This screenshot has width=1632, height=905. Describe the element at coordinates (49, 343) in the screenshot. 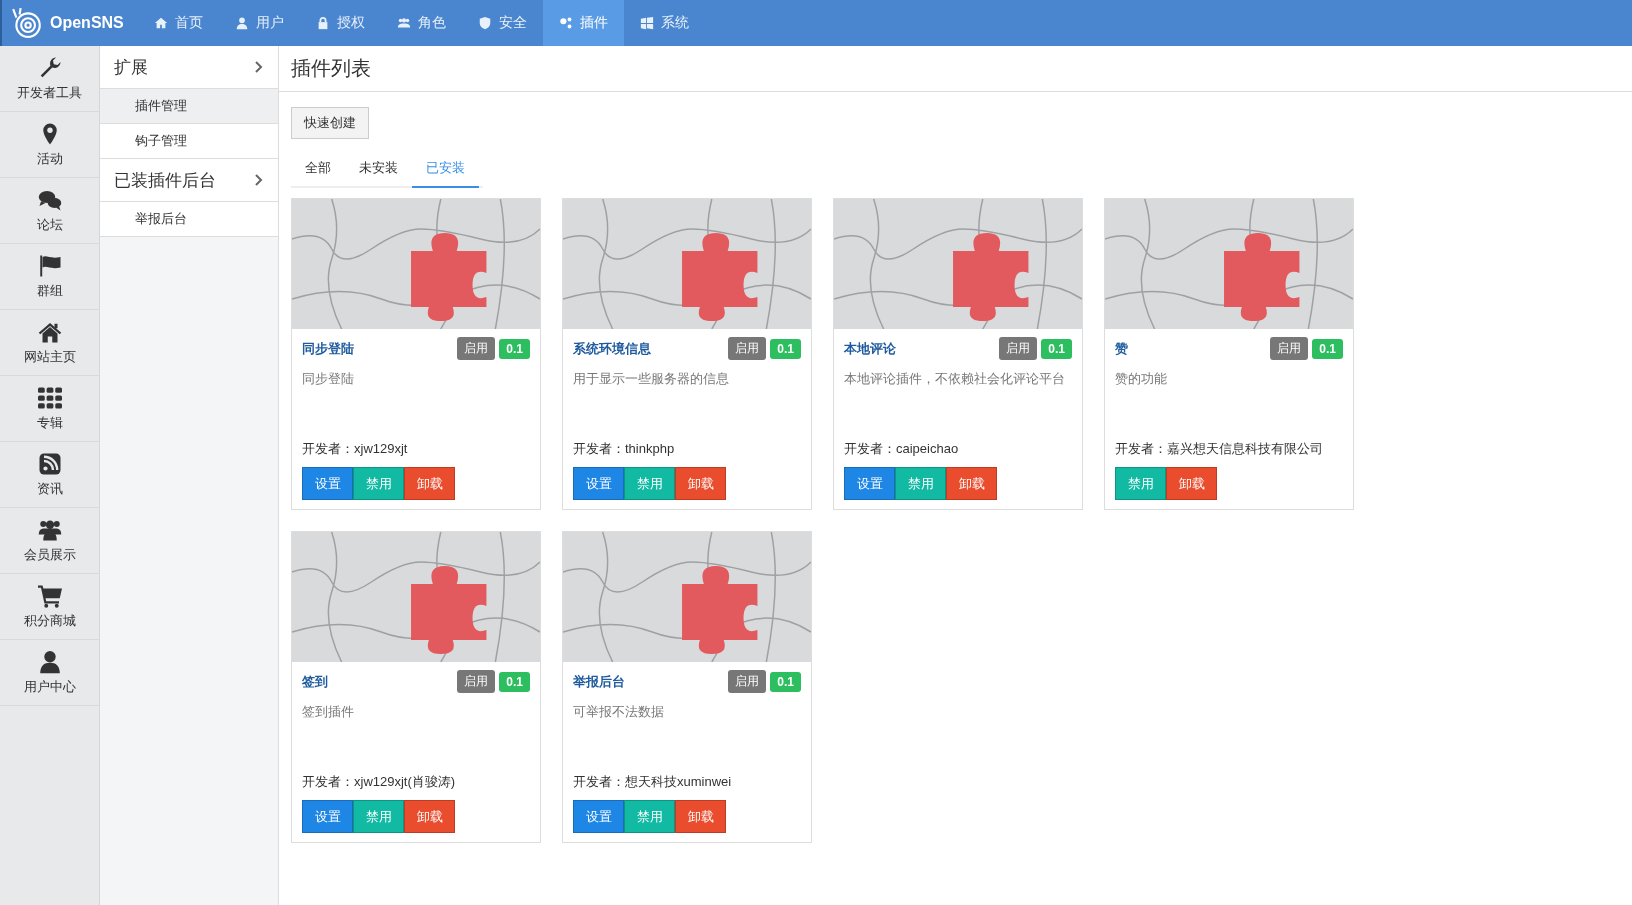

I see `module-item: 网站主页` at that location.